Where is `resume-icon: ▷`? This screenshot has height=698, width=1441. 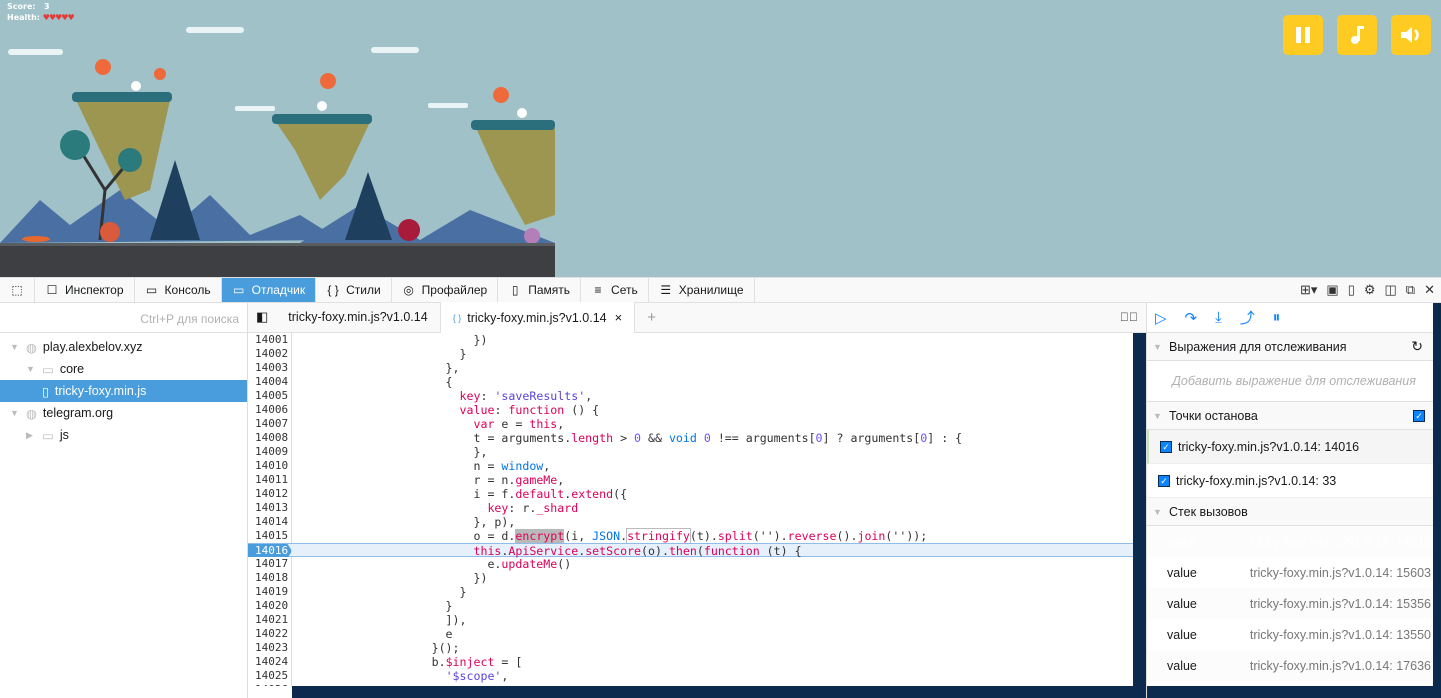
resume-icon: ▷ is located at coordinates (1161, 318).